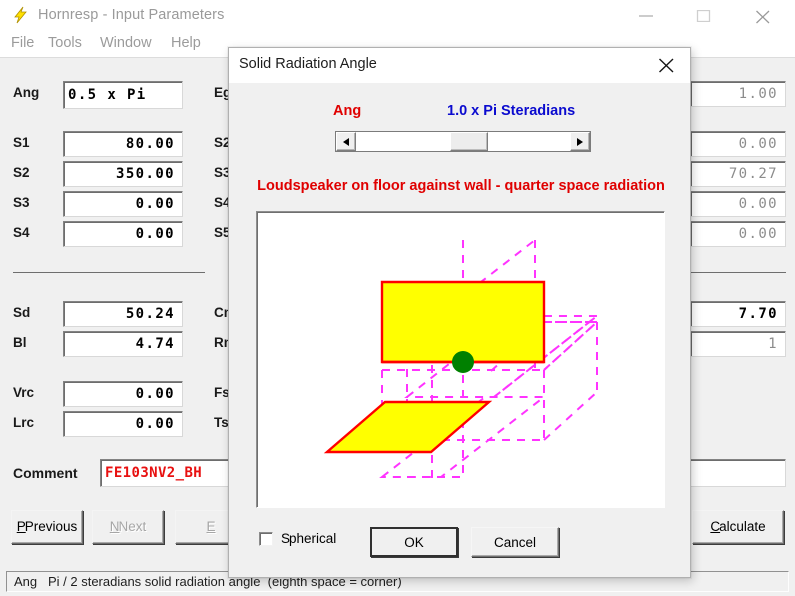  What do you see at coordinates (21, 202) in the screenshot?
I see `label-s3: S3` at bounding box center [21, 202].